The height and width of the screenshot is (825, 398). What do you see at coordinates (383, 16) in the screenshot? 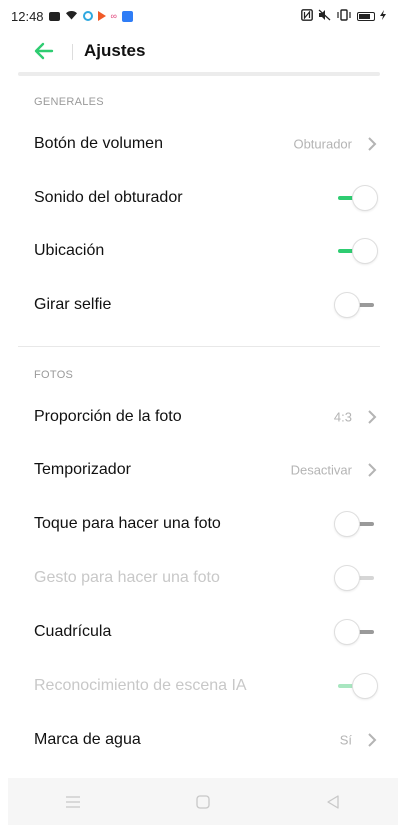
I see `charging-icon` at bounding box center [383, 16].